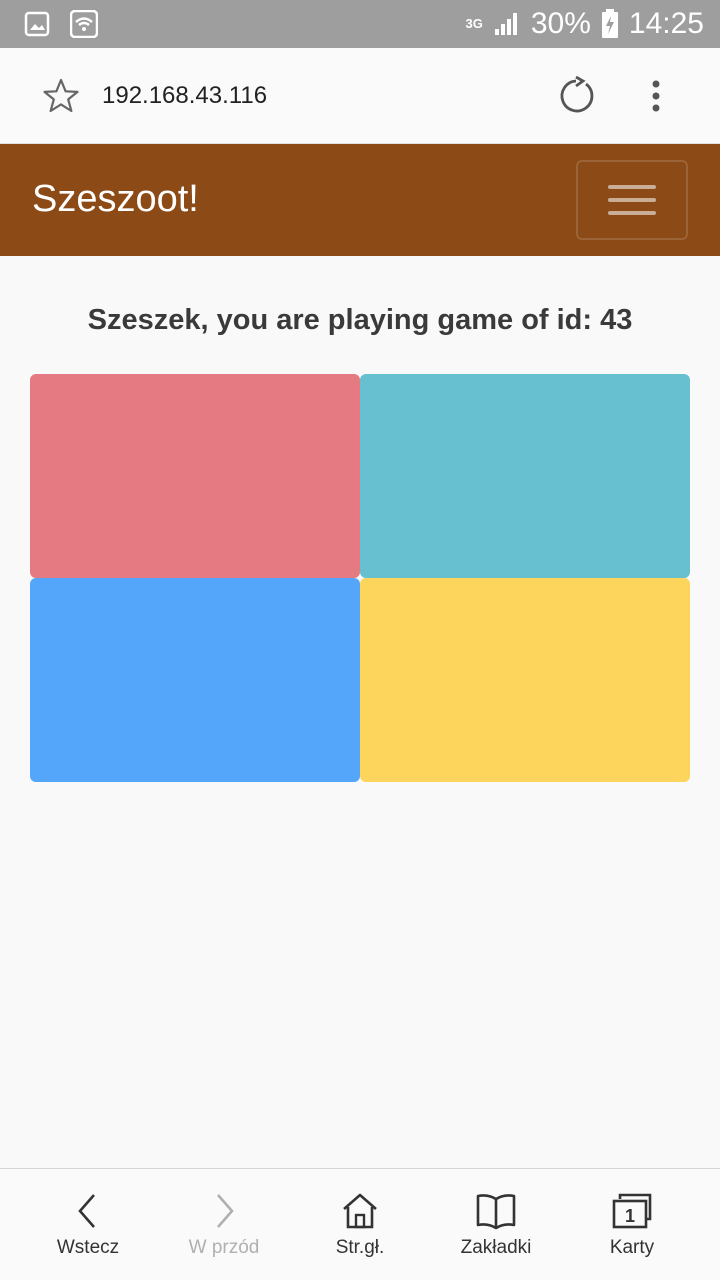  I want to click on tab-count: 1, so click(630, 1216).